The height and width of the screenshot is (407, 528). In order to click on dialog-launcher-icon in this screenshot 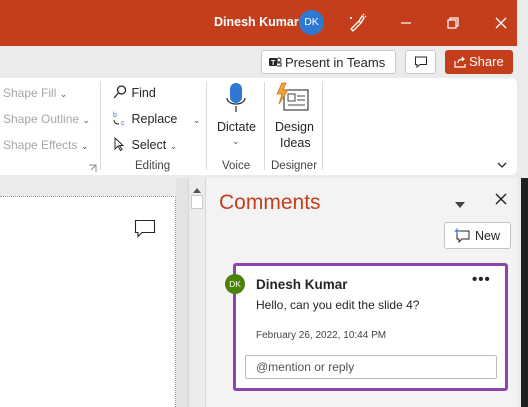, I will do `click(92, 169)`.